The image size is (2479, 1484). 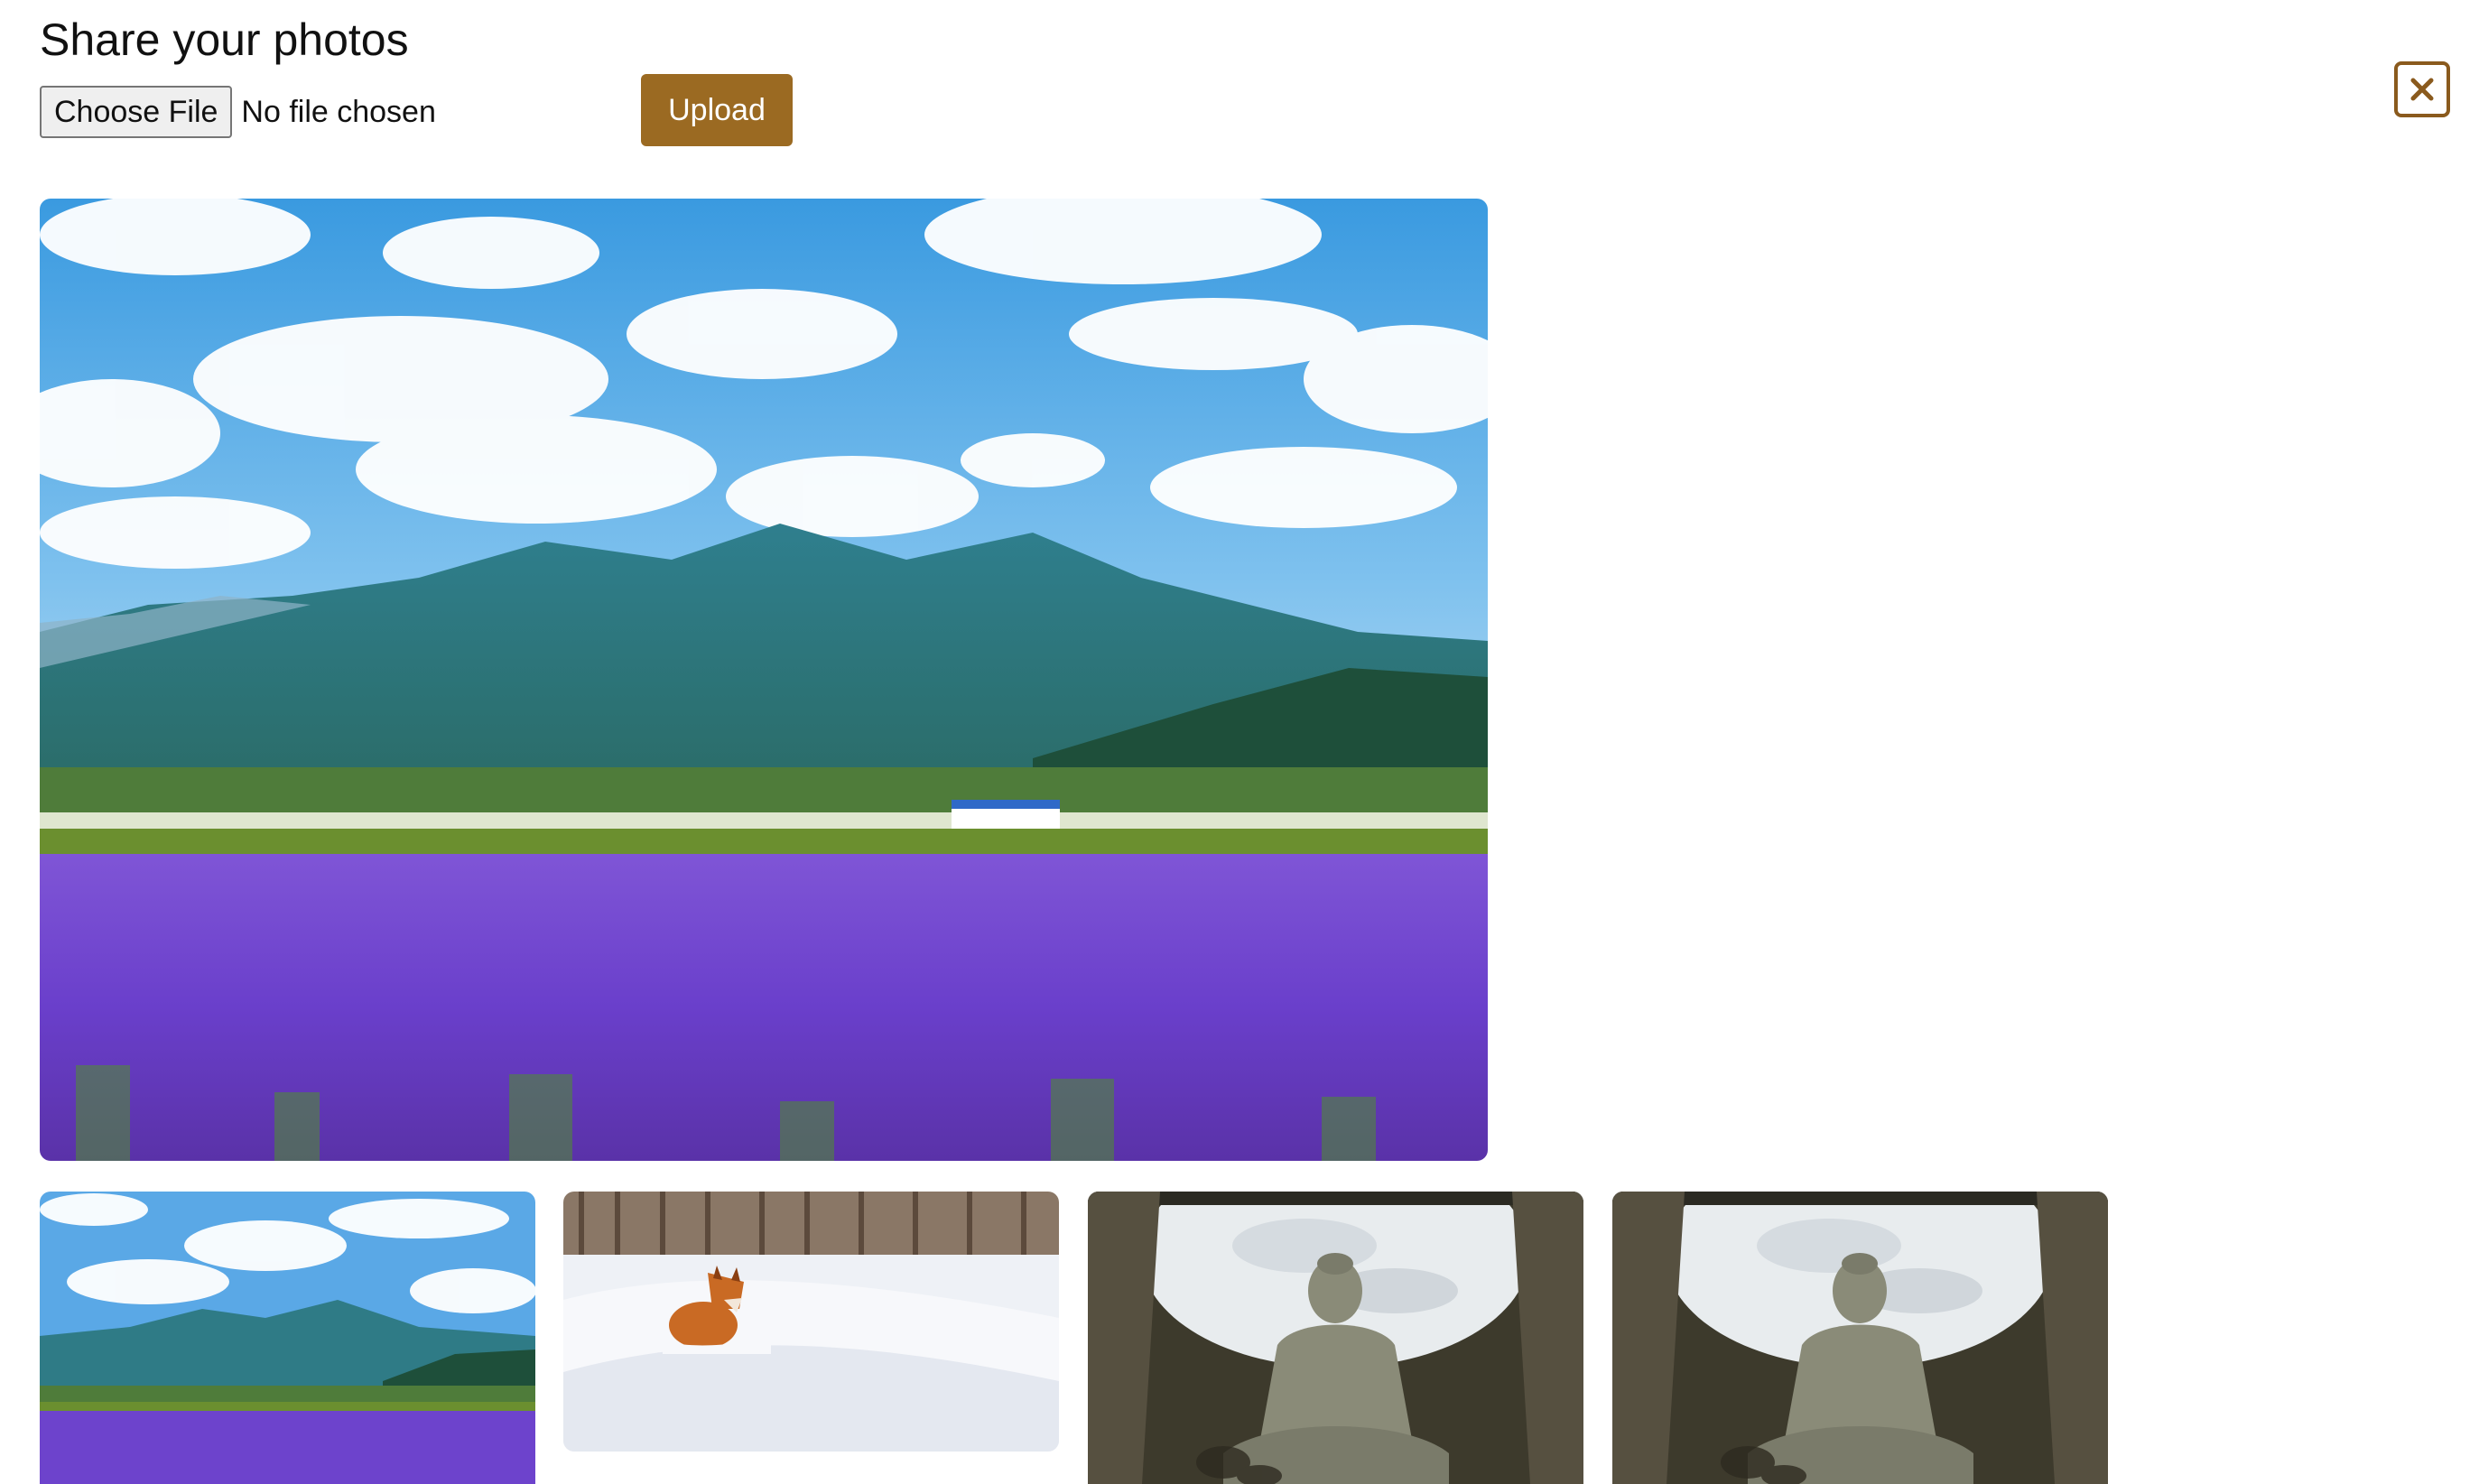 What do you see at coordinates (717, 110) in the screenshot?
I see `upload-button: Upload` at bounding box center [717, 110].